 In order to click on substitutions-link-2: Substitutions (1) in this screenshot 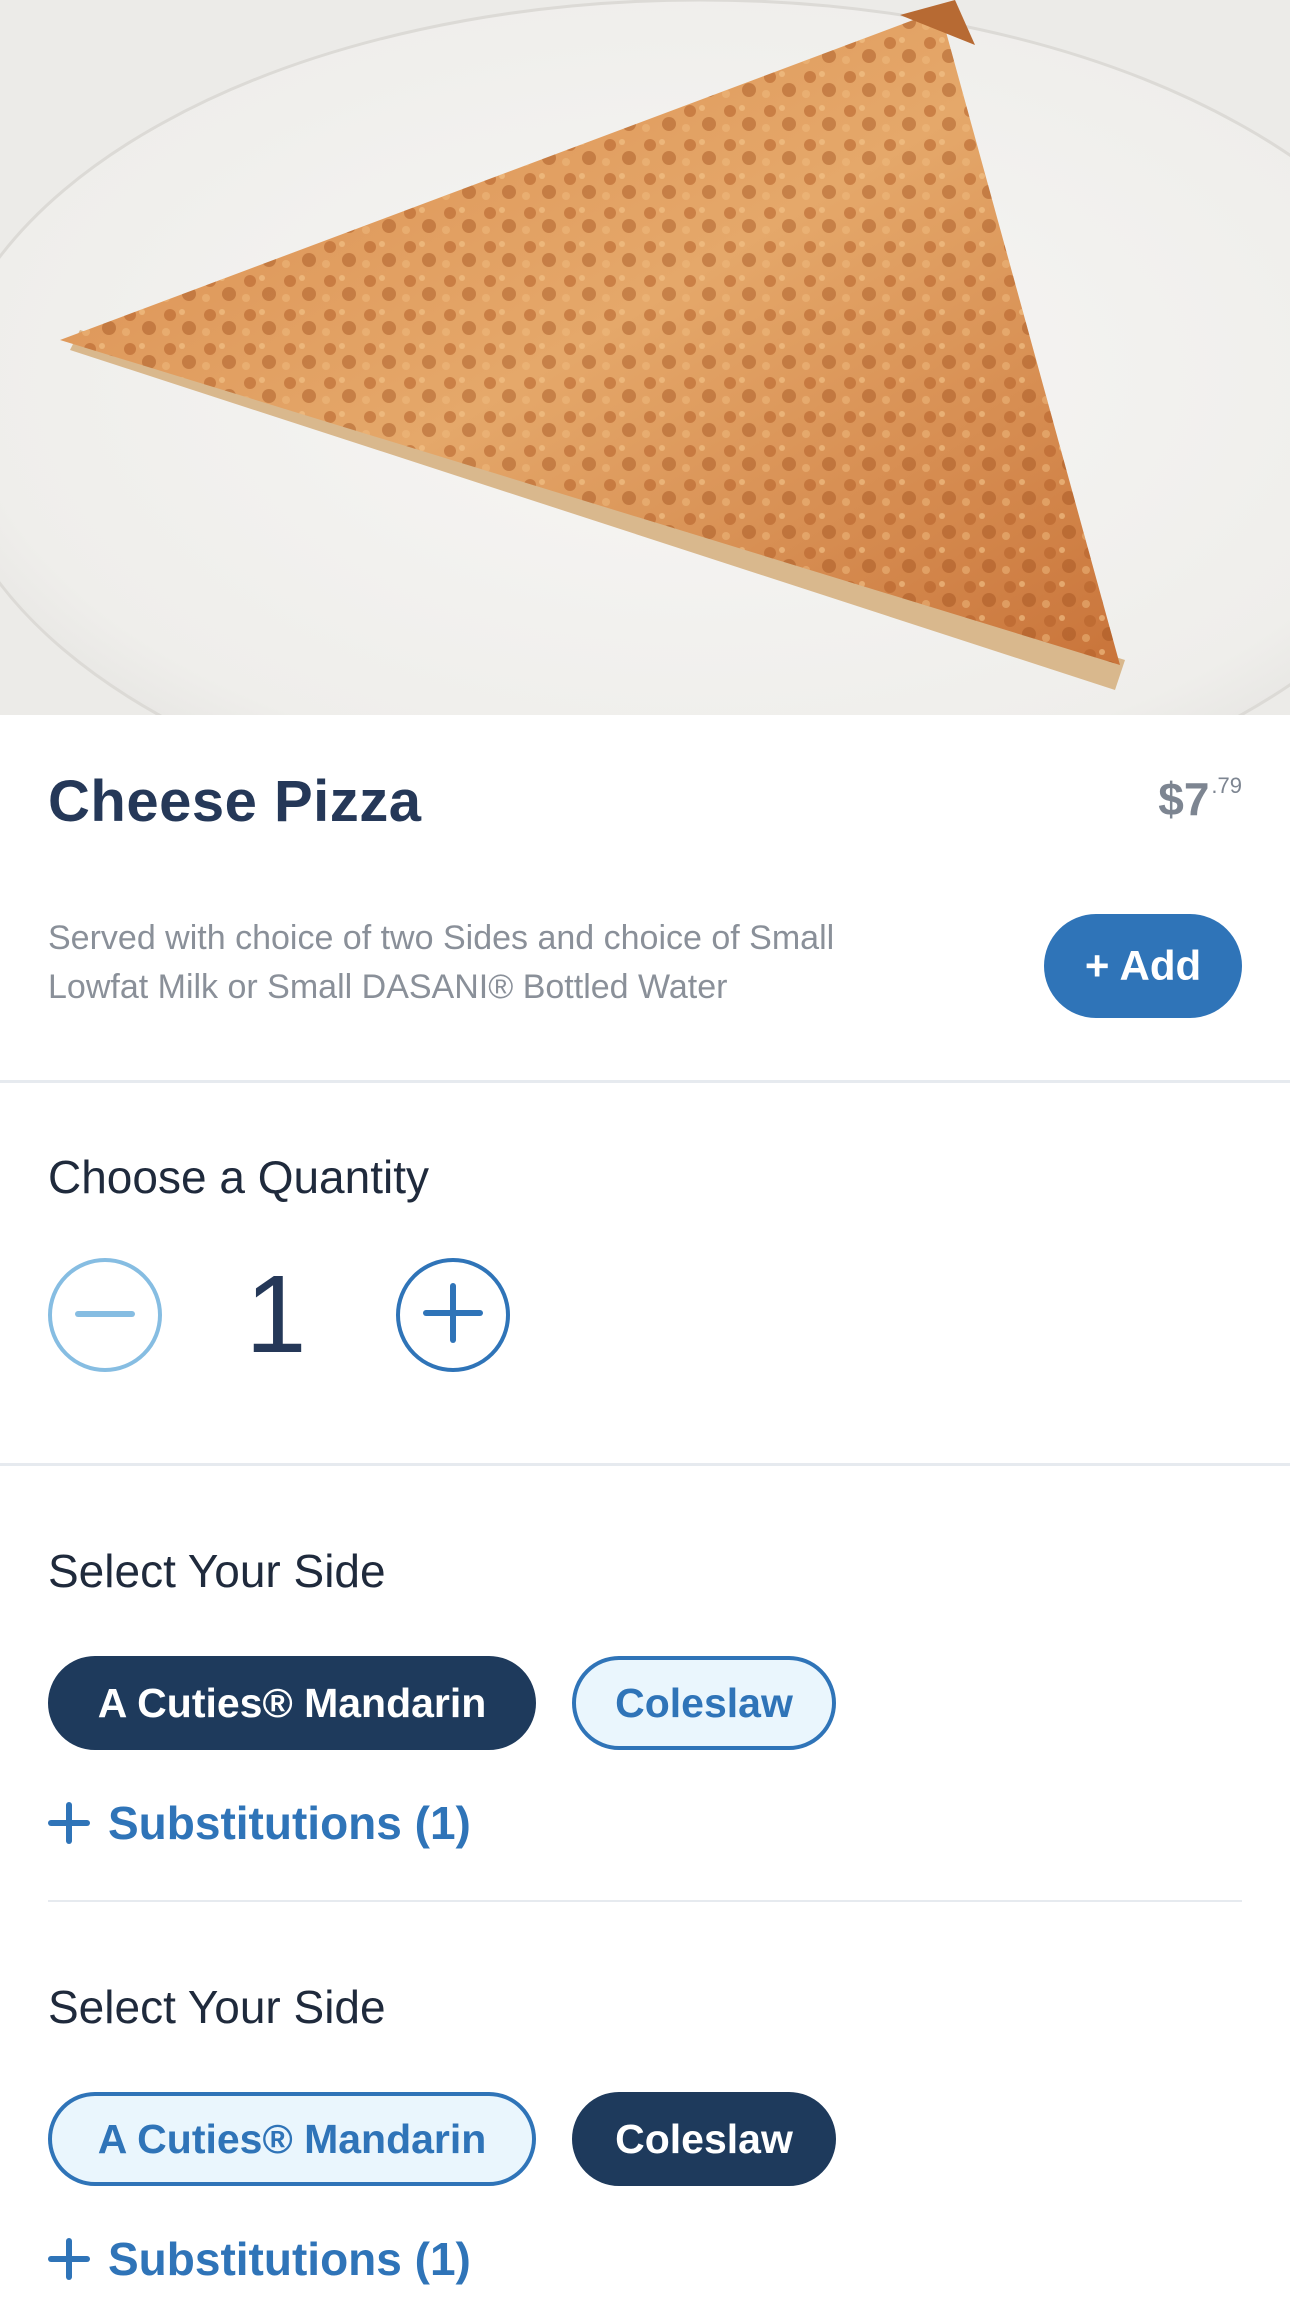, I will do `click(259, 2259)`.